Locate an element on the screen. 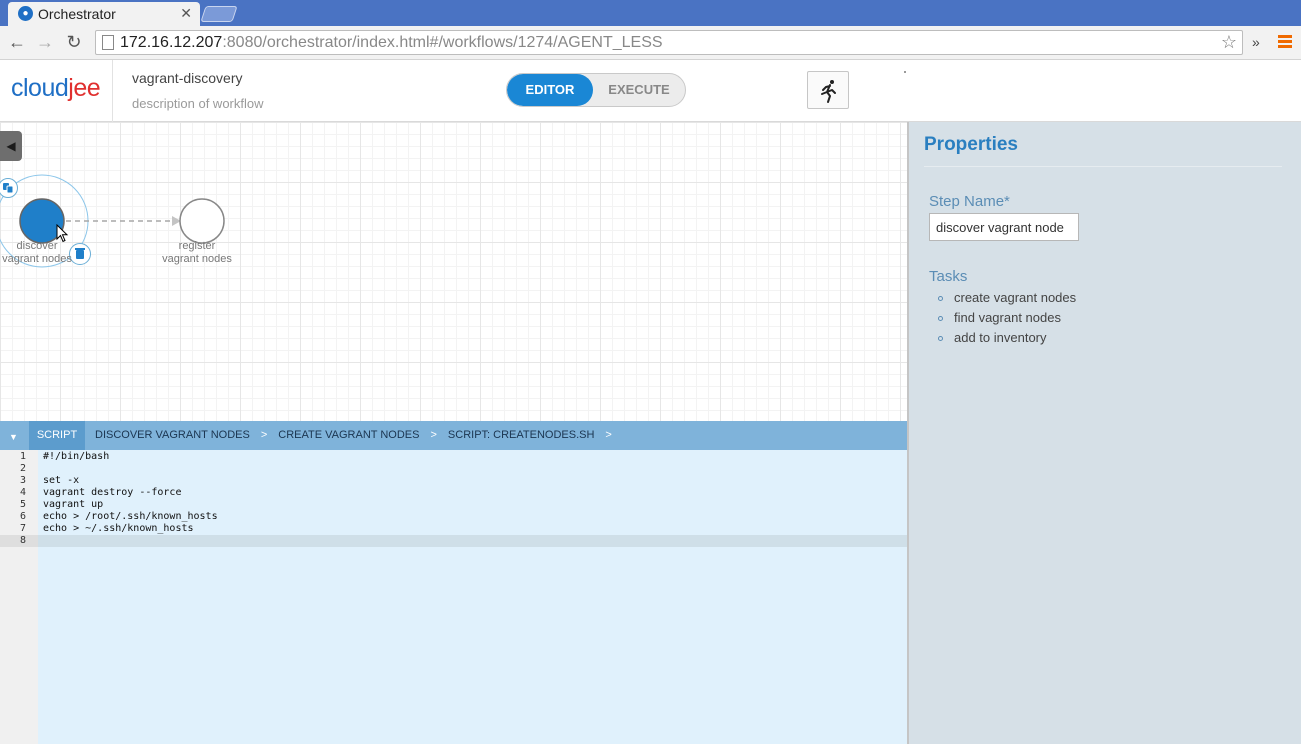 This screenshot has width=1301, height=744. task-item: add to inventory is located at coordinates (1007, 338).